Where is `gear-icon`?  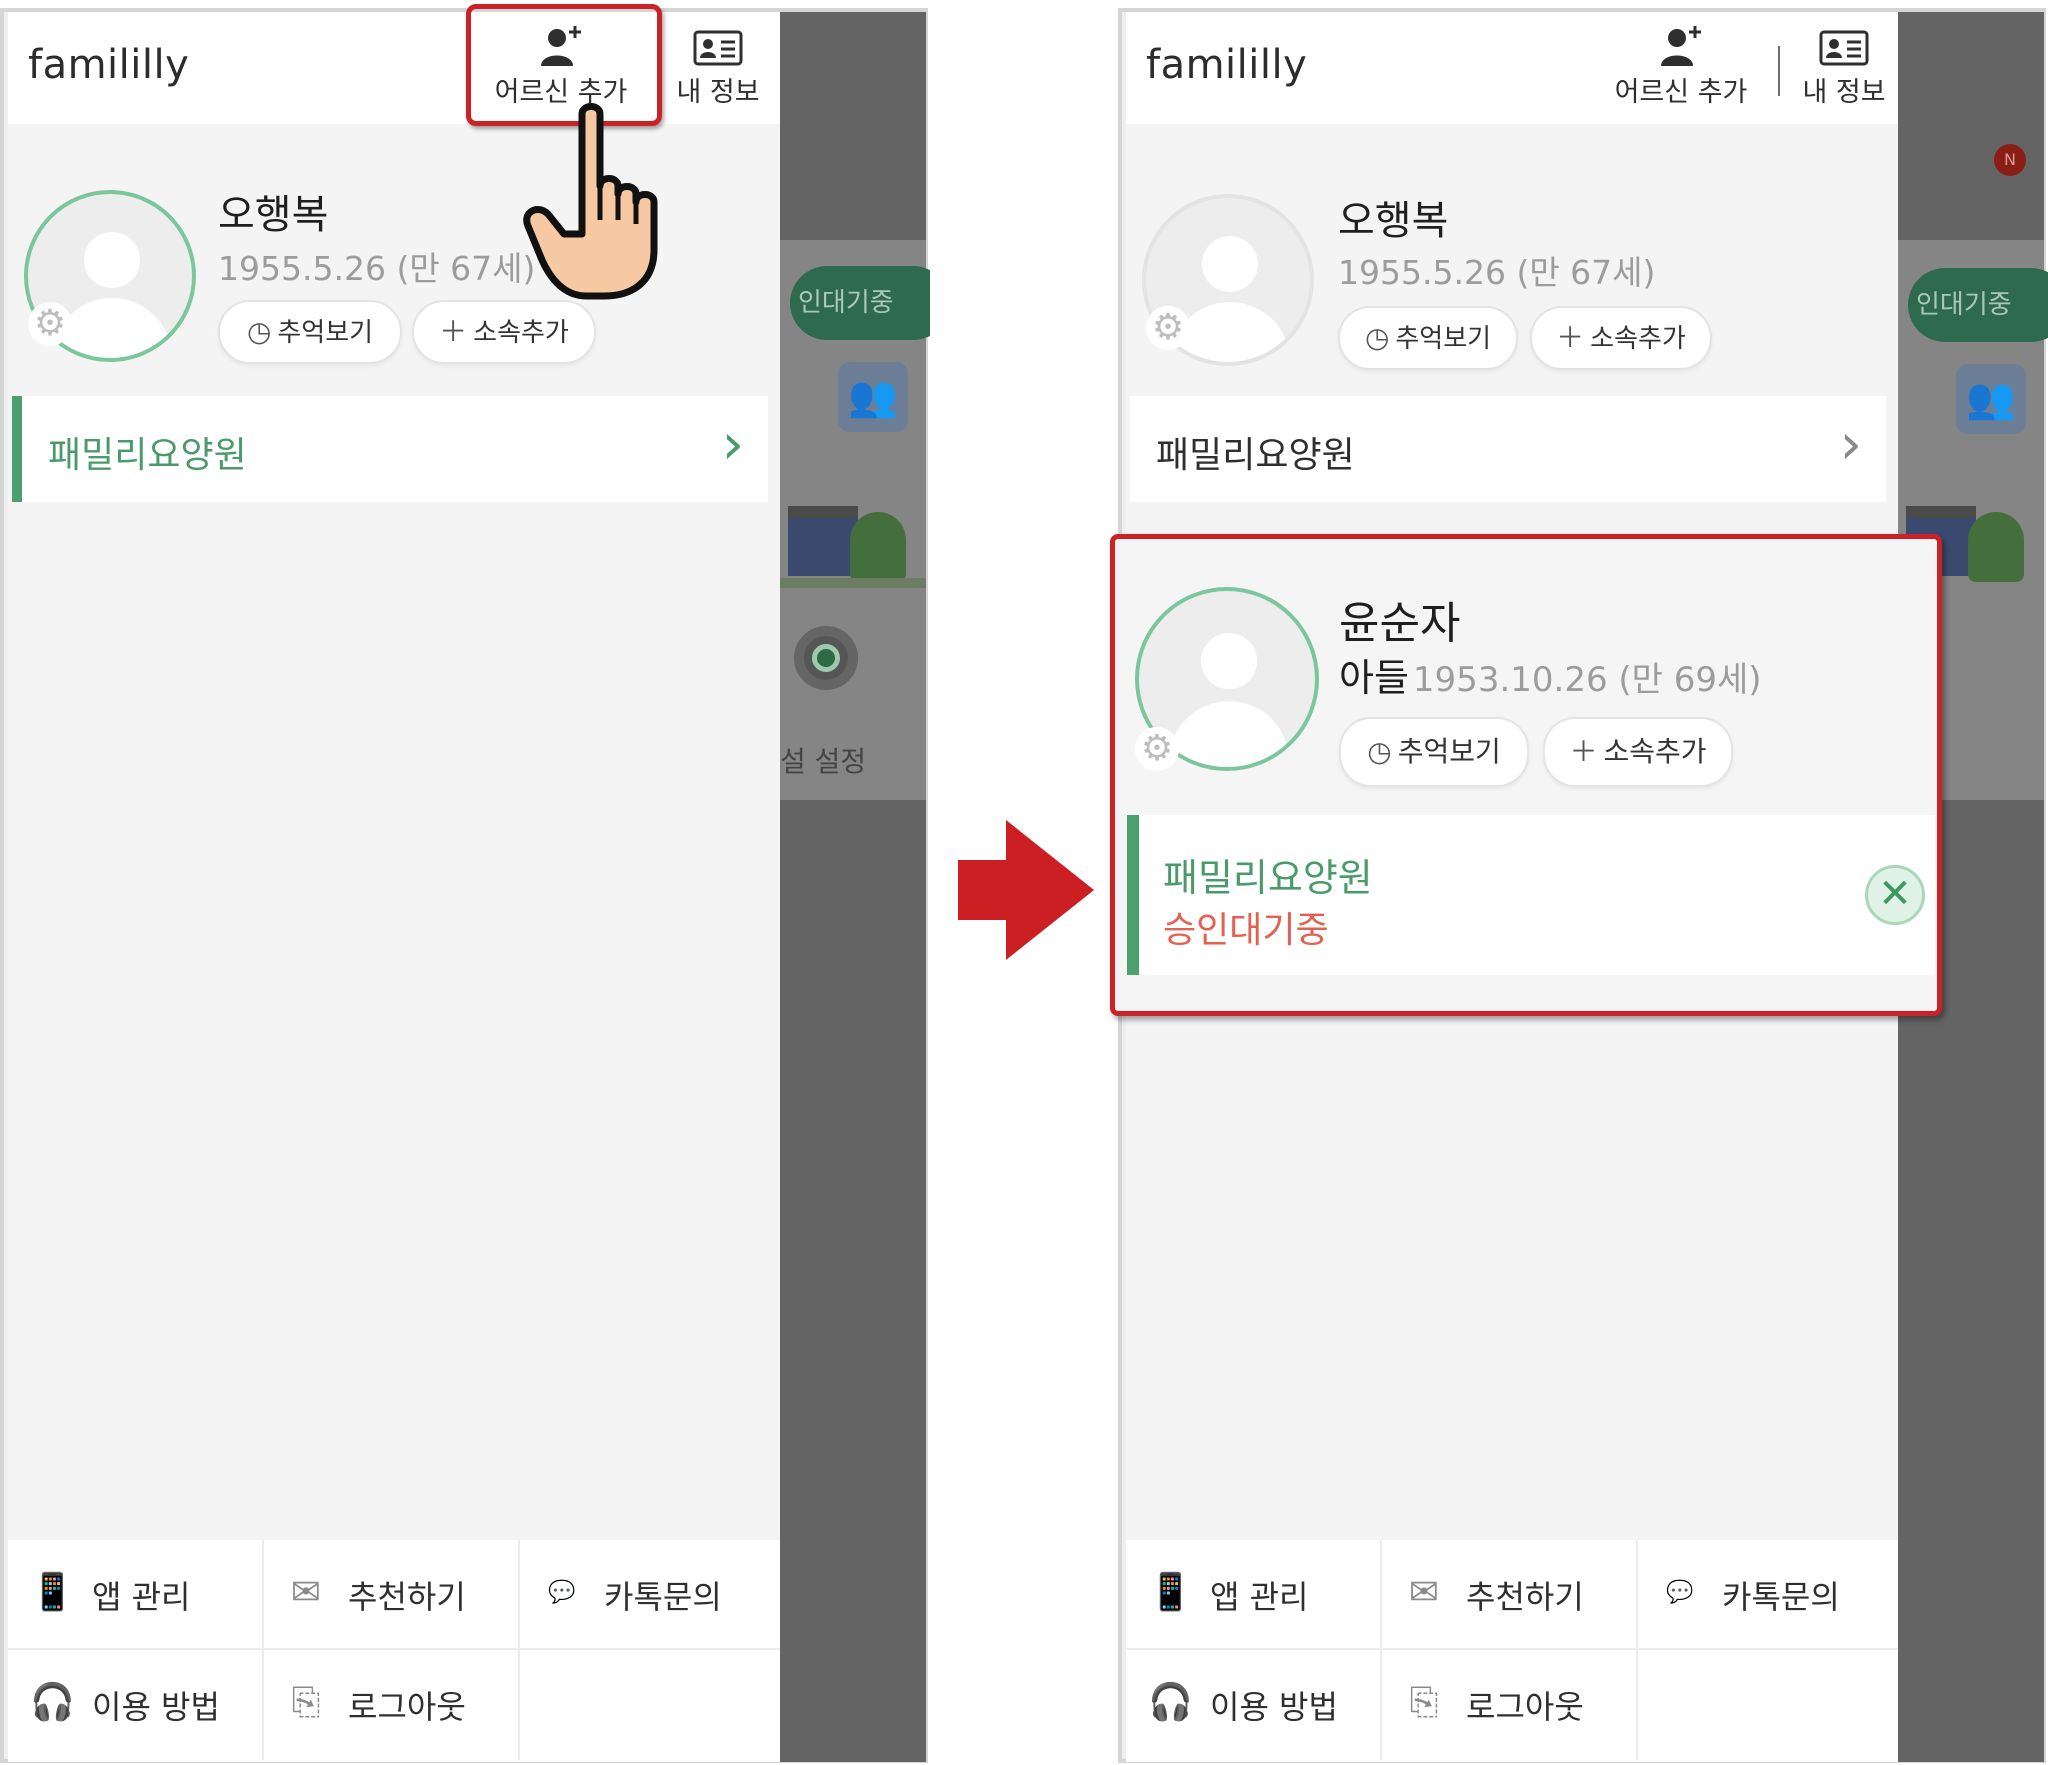
gear-icon is located at coordinates (826, 658).